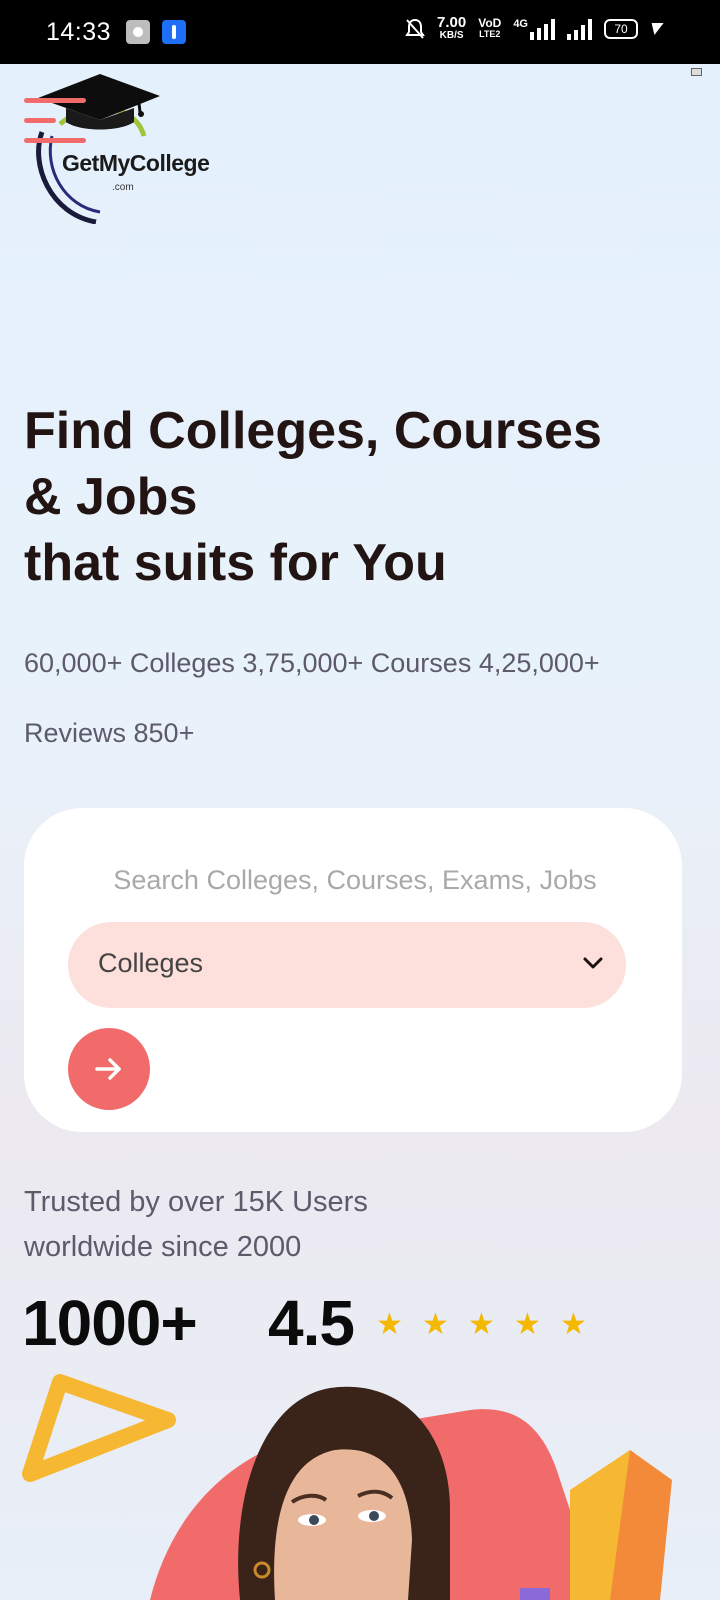  I want to click on graduation-cap-logo-icon, so click(98, 149).